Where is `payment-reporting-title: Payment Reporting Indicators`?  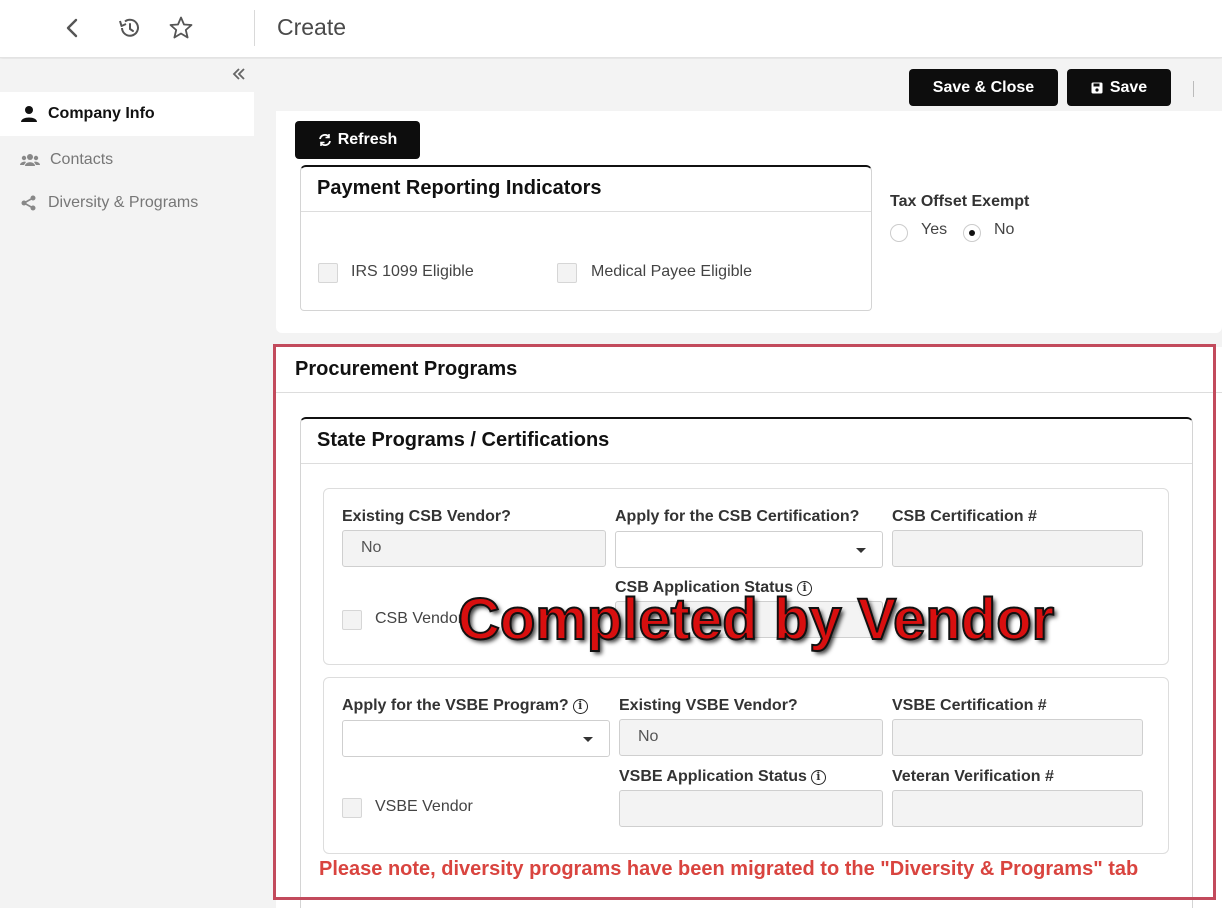
payment-reporting-title: Payment Reporting Indicators is located at coordinates (586, 189).